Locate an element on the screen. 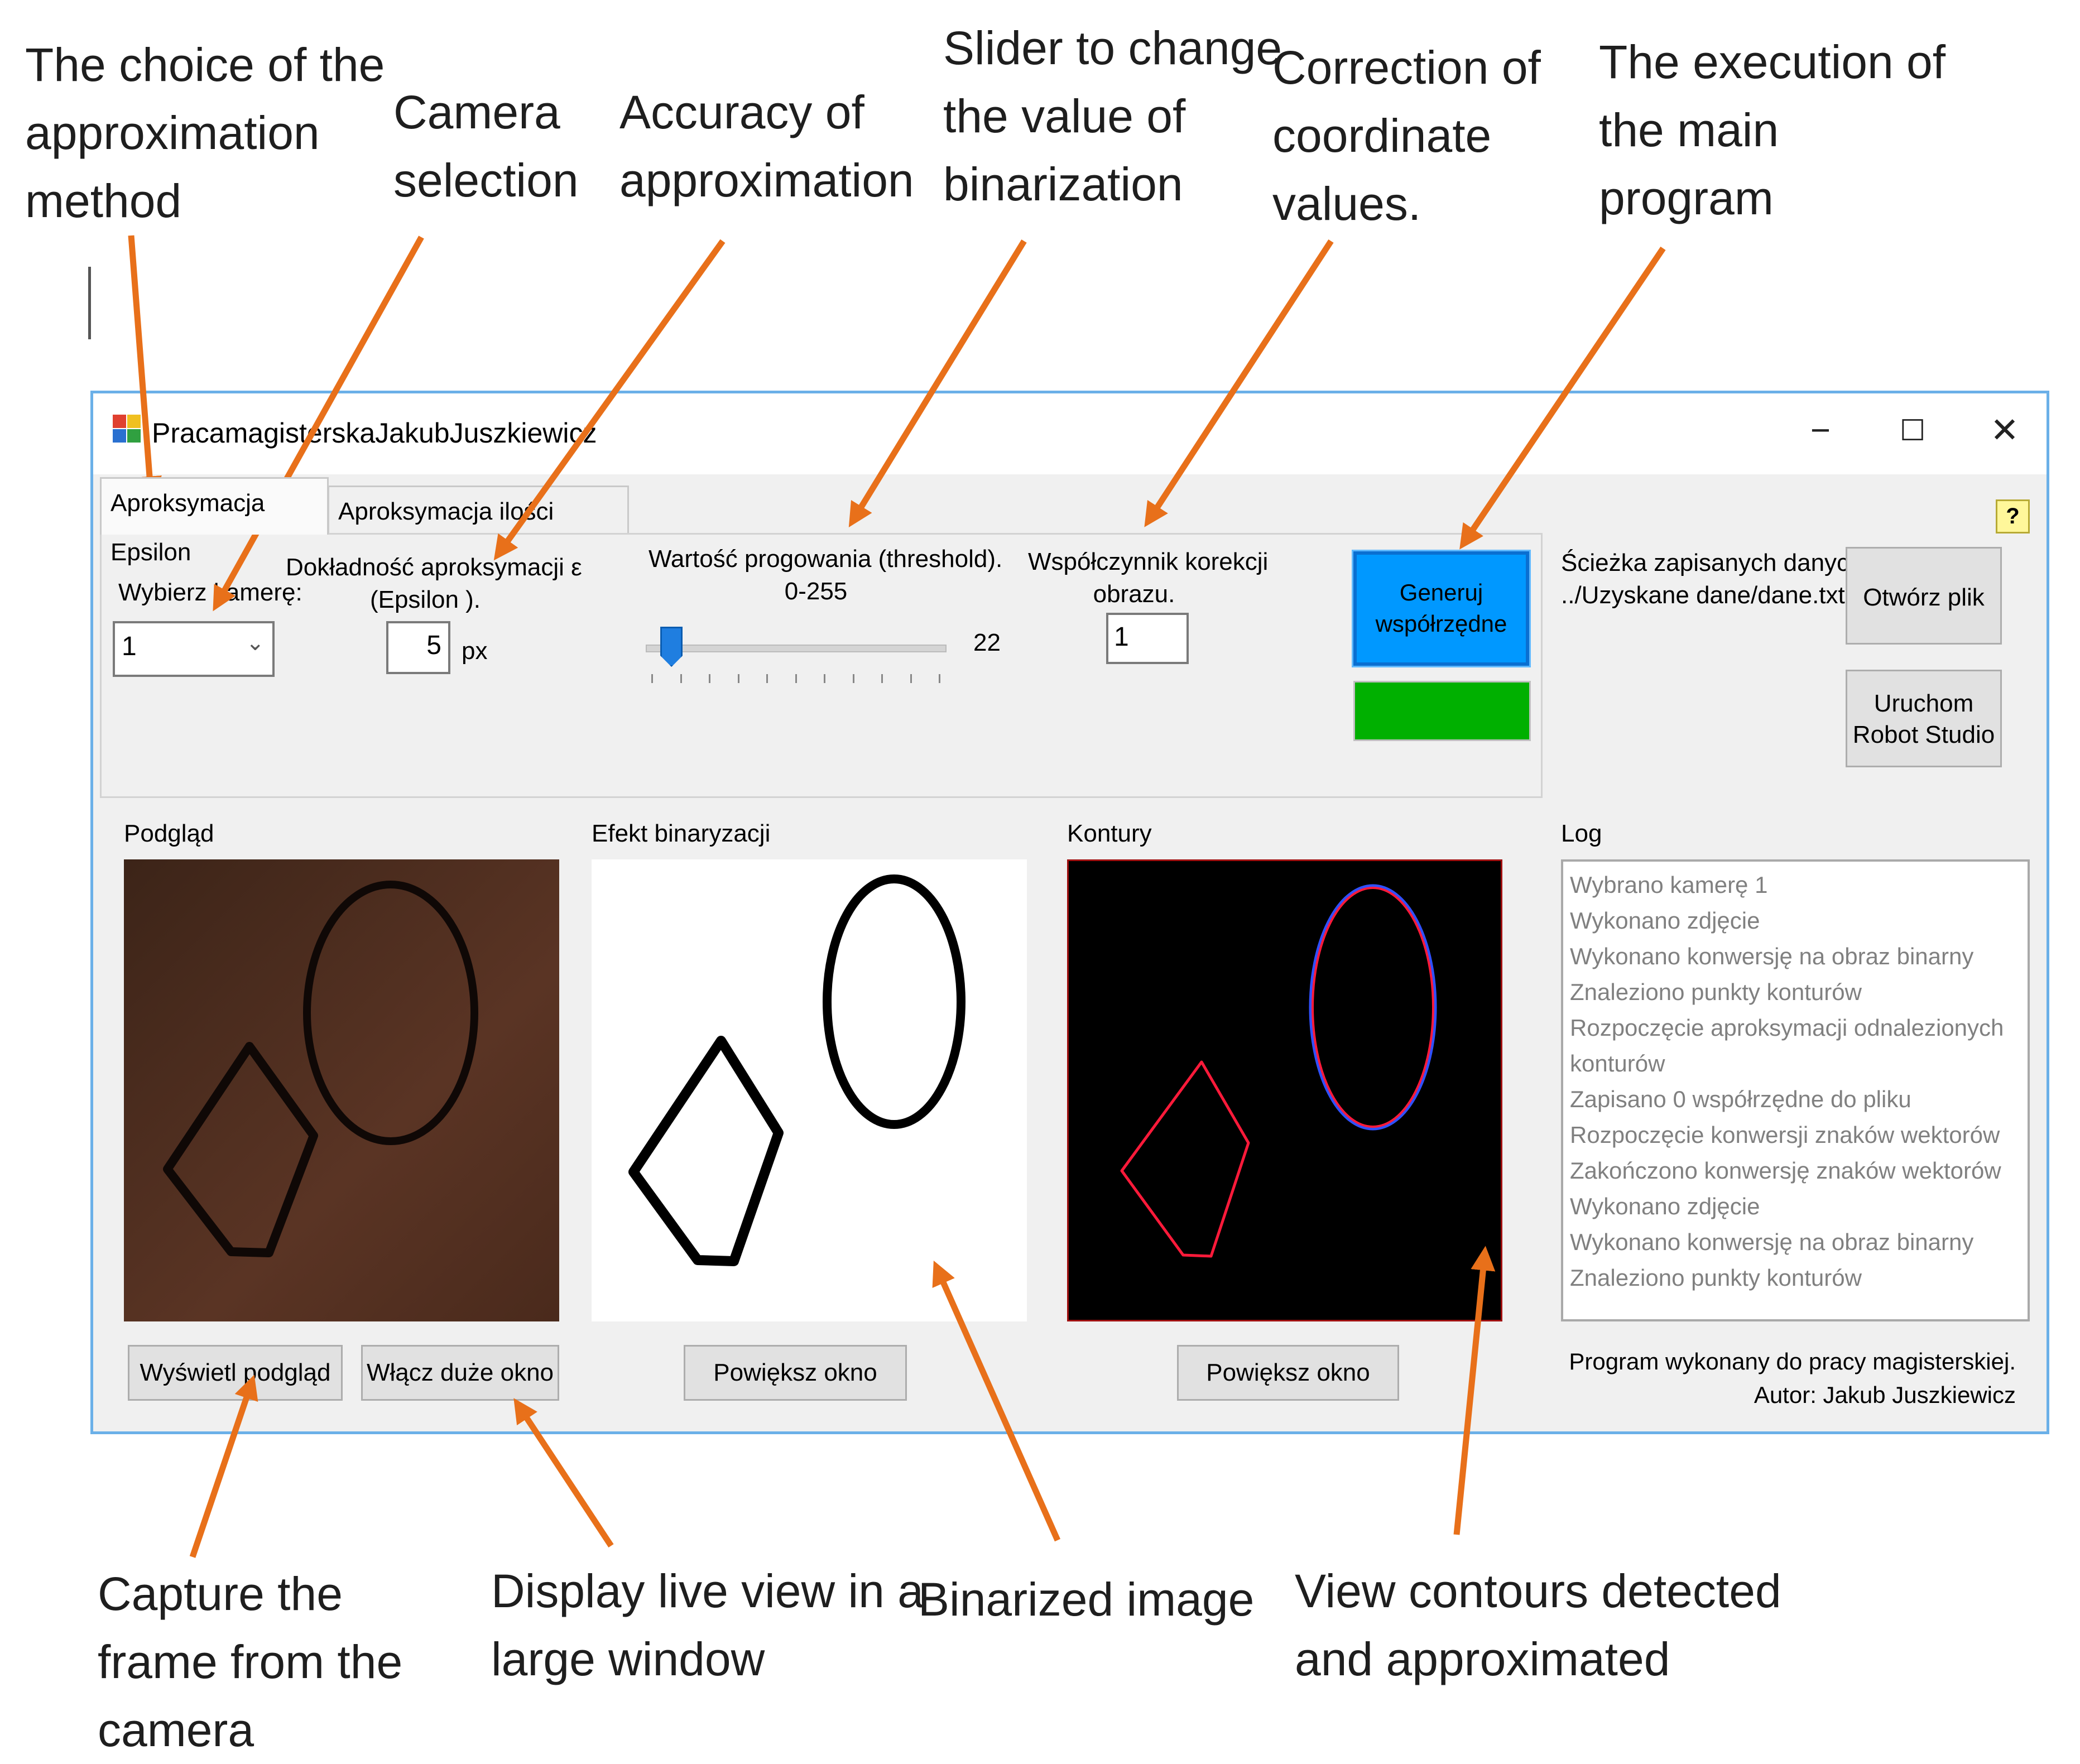 Image resolution: width=2080 pixels, height=1764 pixels. maximize-button: ☐ is located at coordinates (1912, 431).